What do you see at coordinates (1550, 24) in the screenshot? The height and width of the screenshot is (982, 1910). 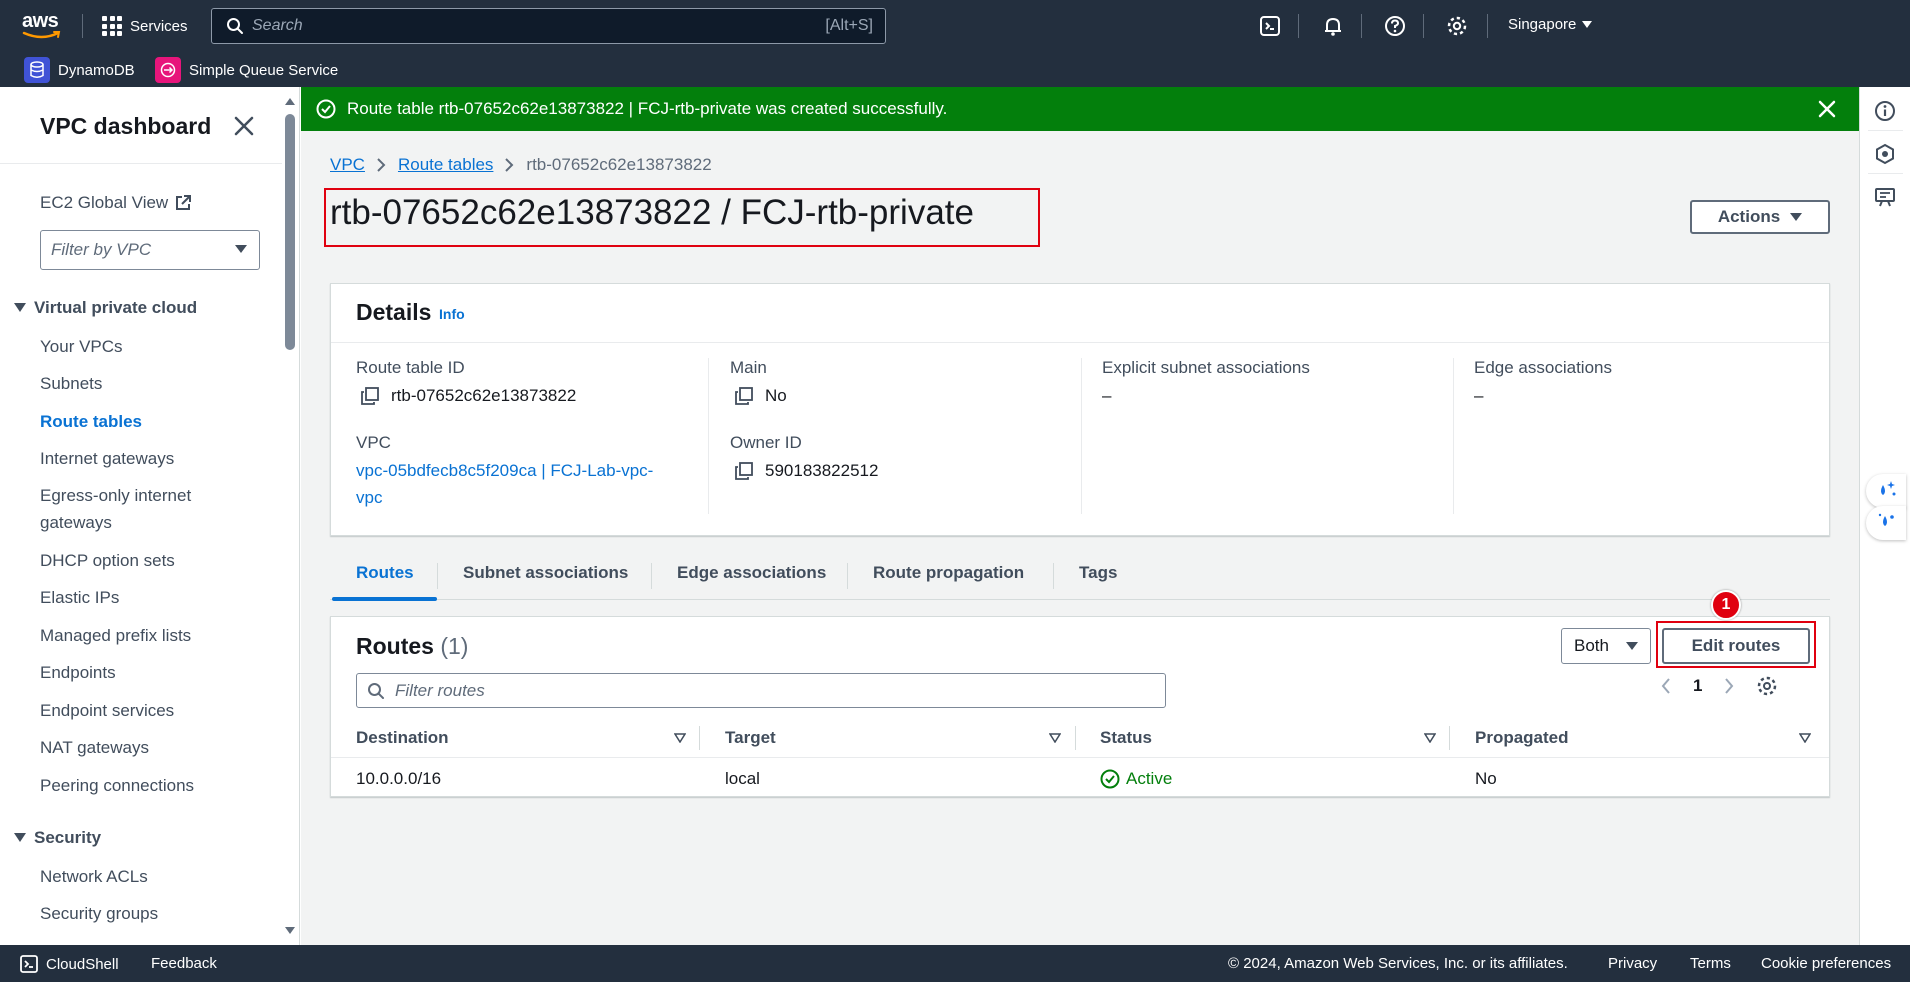 I see `region-selector: Singapore` at bounding box center [1550, 24].